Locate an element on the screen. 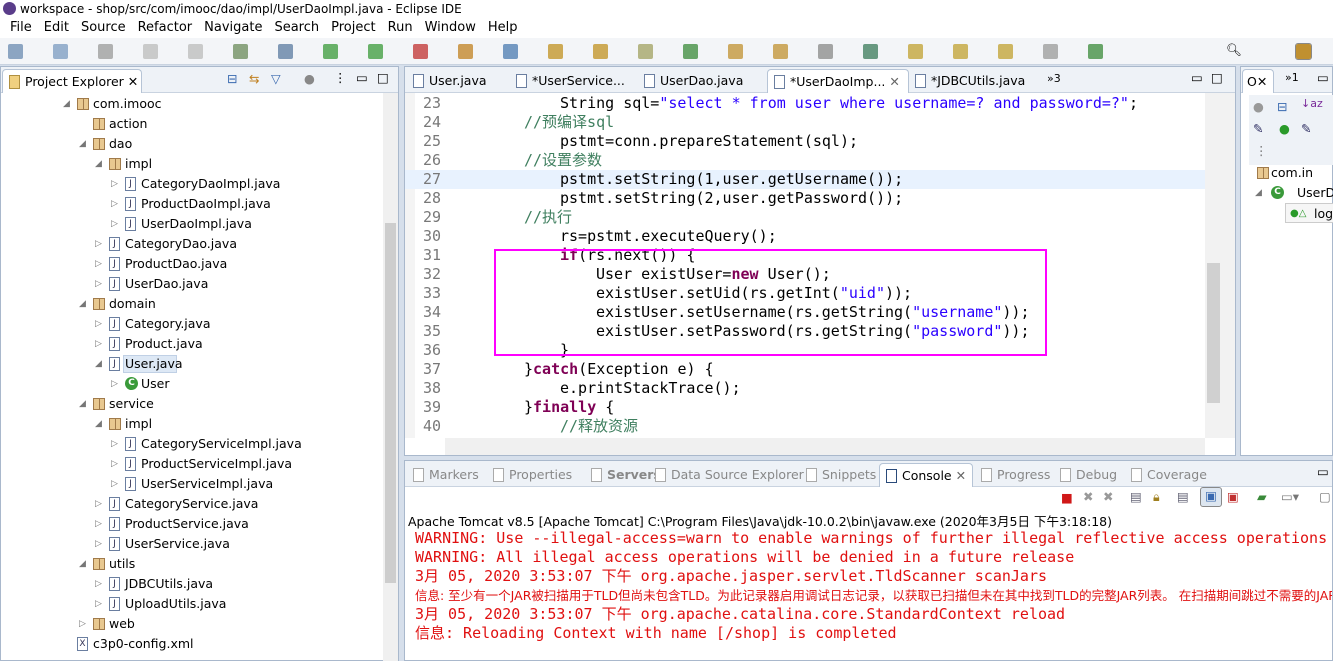 Image resolution: width=1333 pixels, height=661 pixels. tree-item: ▷ J ProductServiceImpl.java is located at coordinates (192, 464).